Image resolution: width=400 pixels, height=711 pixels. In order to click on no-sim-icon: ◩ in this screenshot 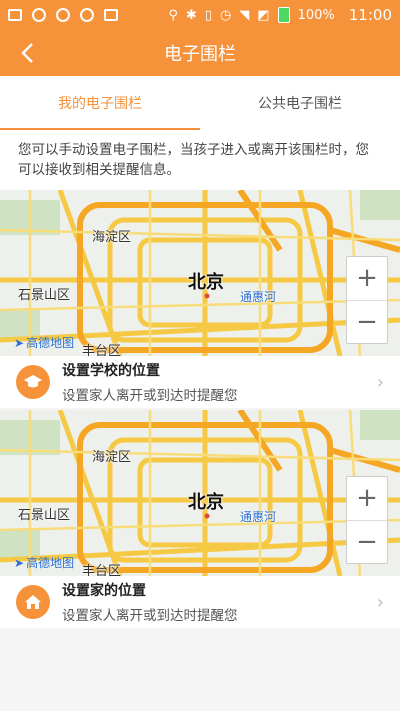, I will do `click(263, 15)`.